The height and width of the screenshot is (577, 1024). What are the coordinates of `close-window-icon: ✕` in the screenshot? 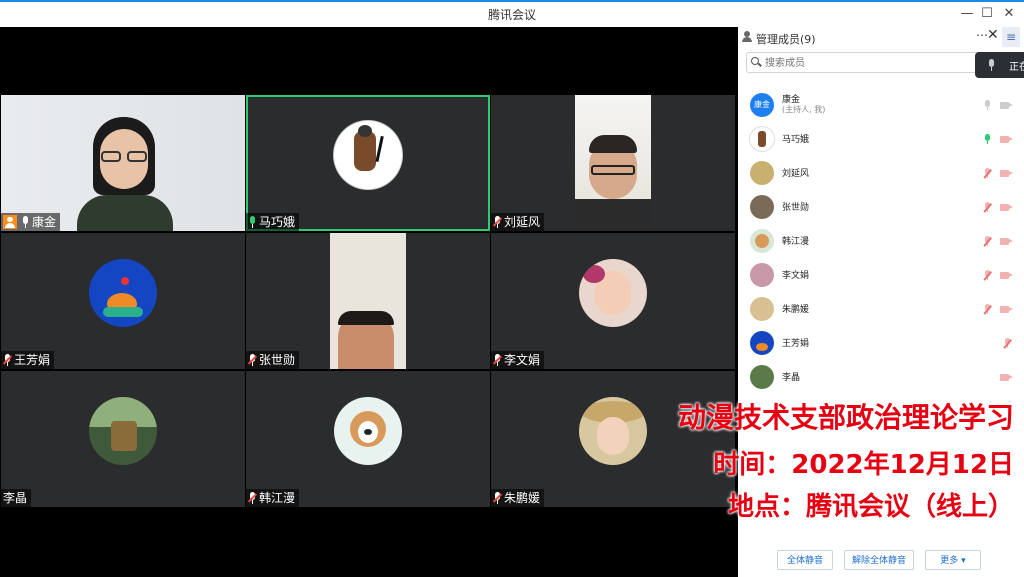 It's located at (1009, 14).